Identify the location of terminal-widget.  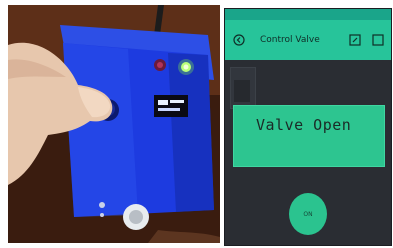
(243, 88).